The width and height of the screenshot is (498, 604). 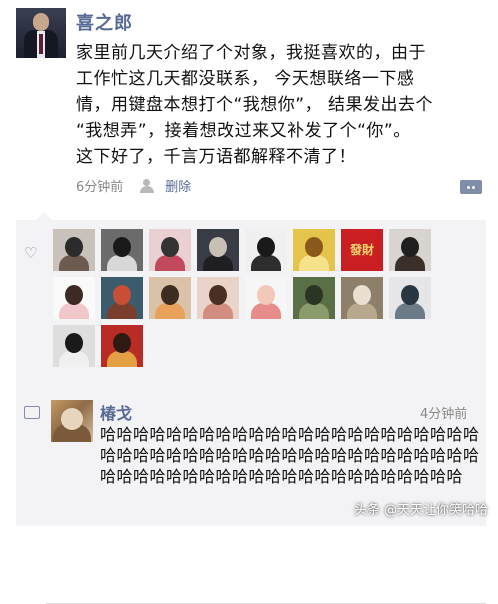 What do you see at coordinates (251, 53) in the screenshot?
I see `post-text-line: 家里前几天介绍了个对象，我挺喜欢的，由于` at bounding box center [251, 53].